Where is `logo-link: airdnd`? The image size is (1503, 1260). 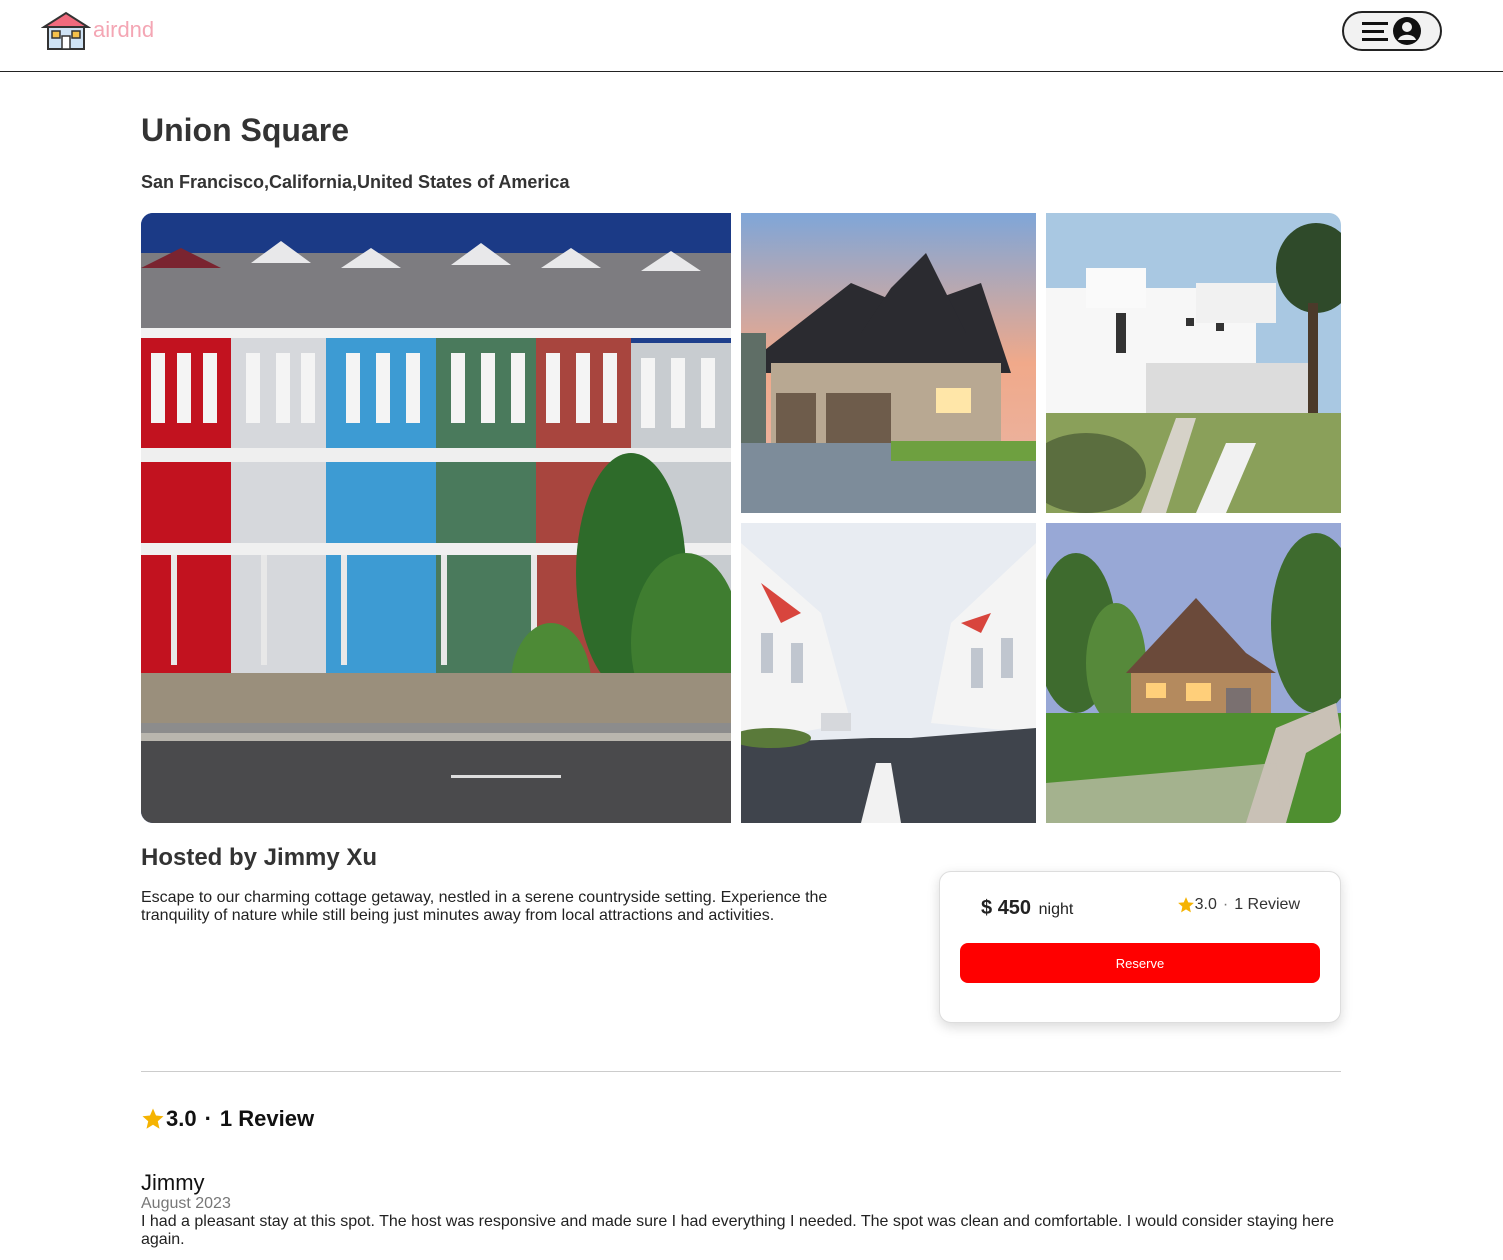 logo-link: airdnd is located at coordinates (97, 31).